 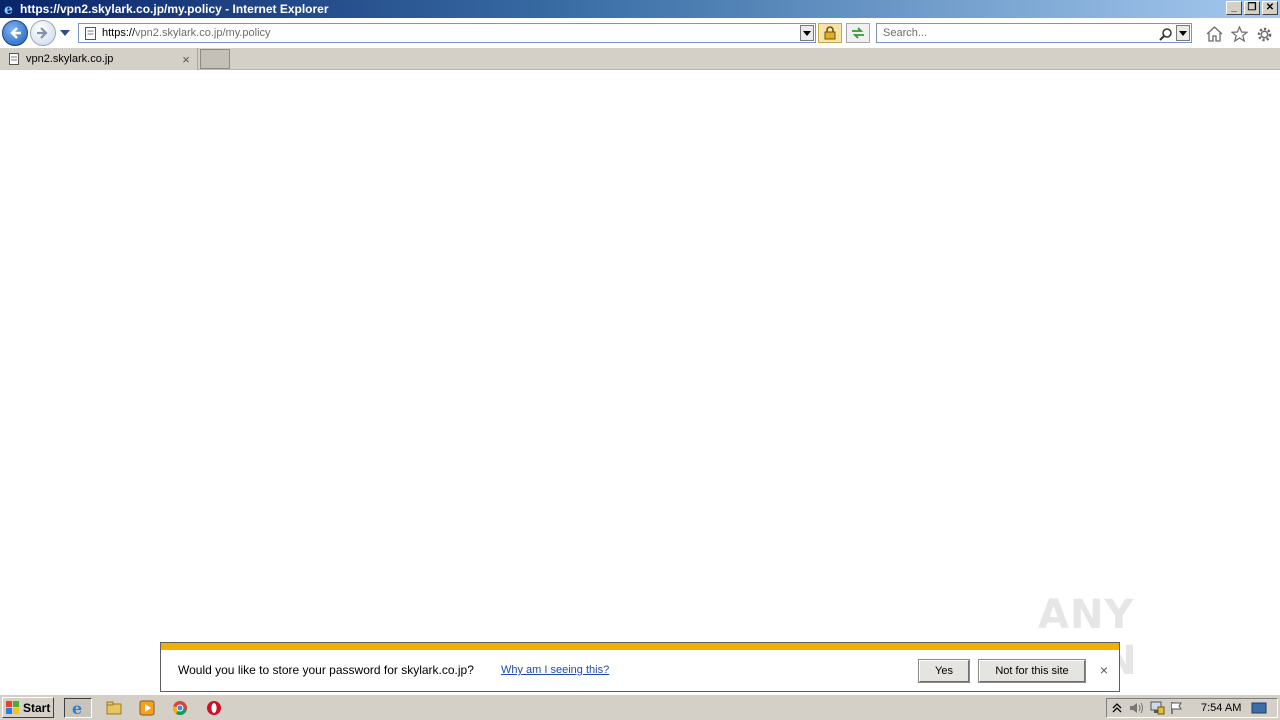 I want to click on back-button, so click(x=15, y=33).